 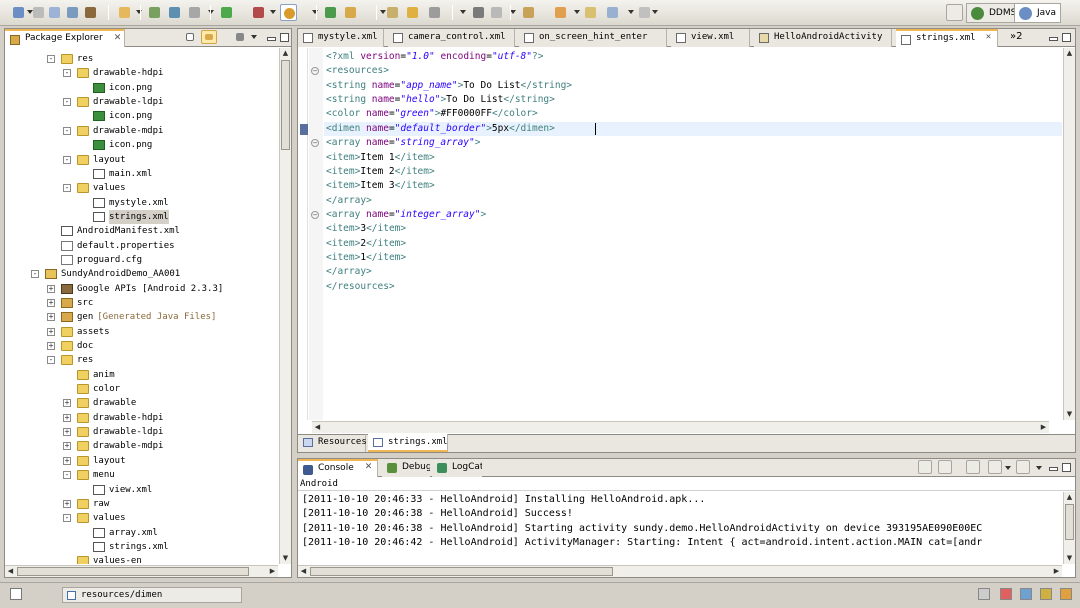 I want to click on tree-item: - SundyAndroidDemo_AA001, so click(x=105, y=274).